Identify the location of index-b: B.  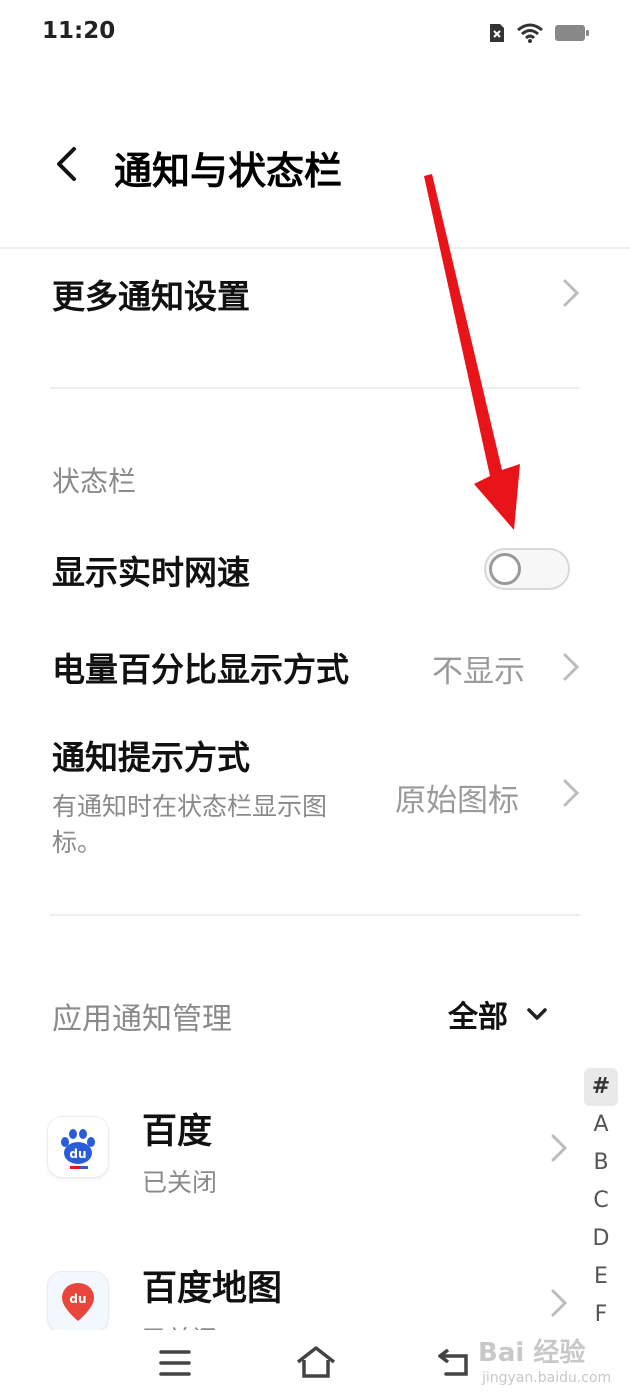
(601, 1163).